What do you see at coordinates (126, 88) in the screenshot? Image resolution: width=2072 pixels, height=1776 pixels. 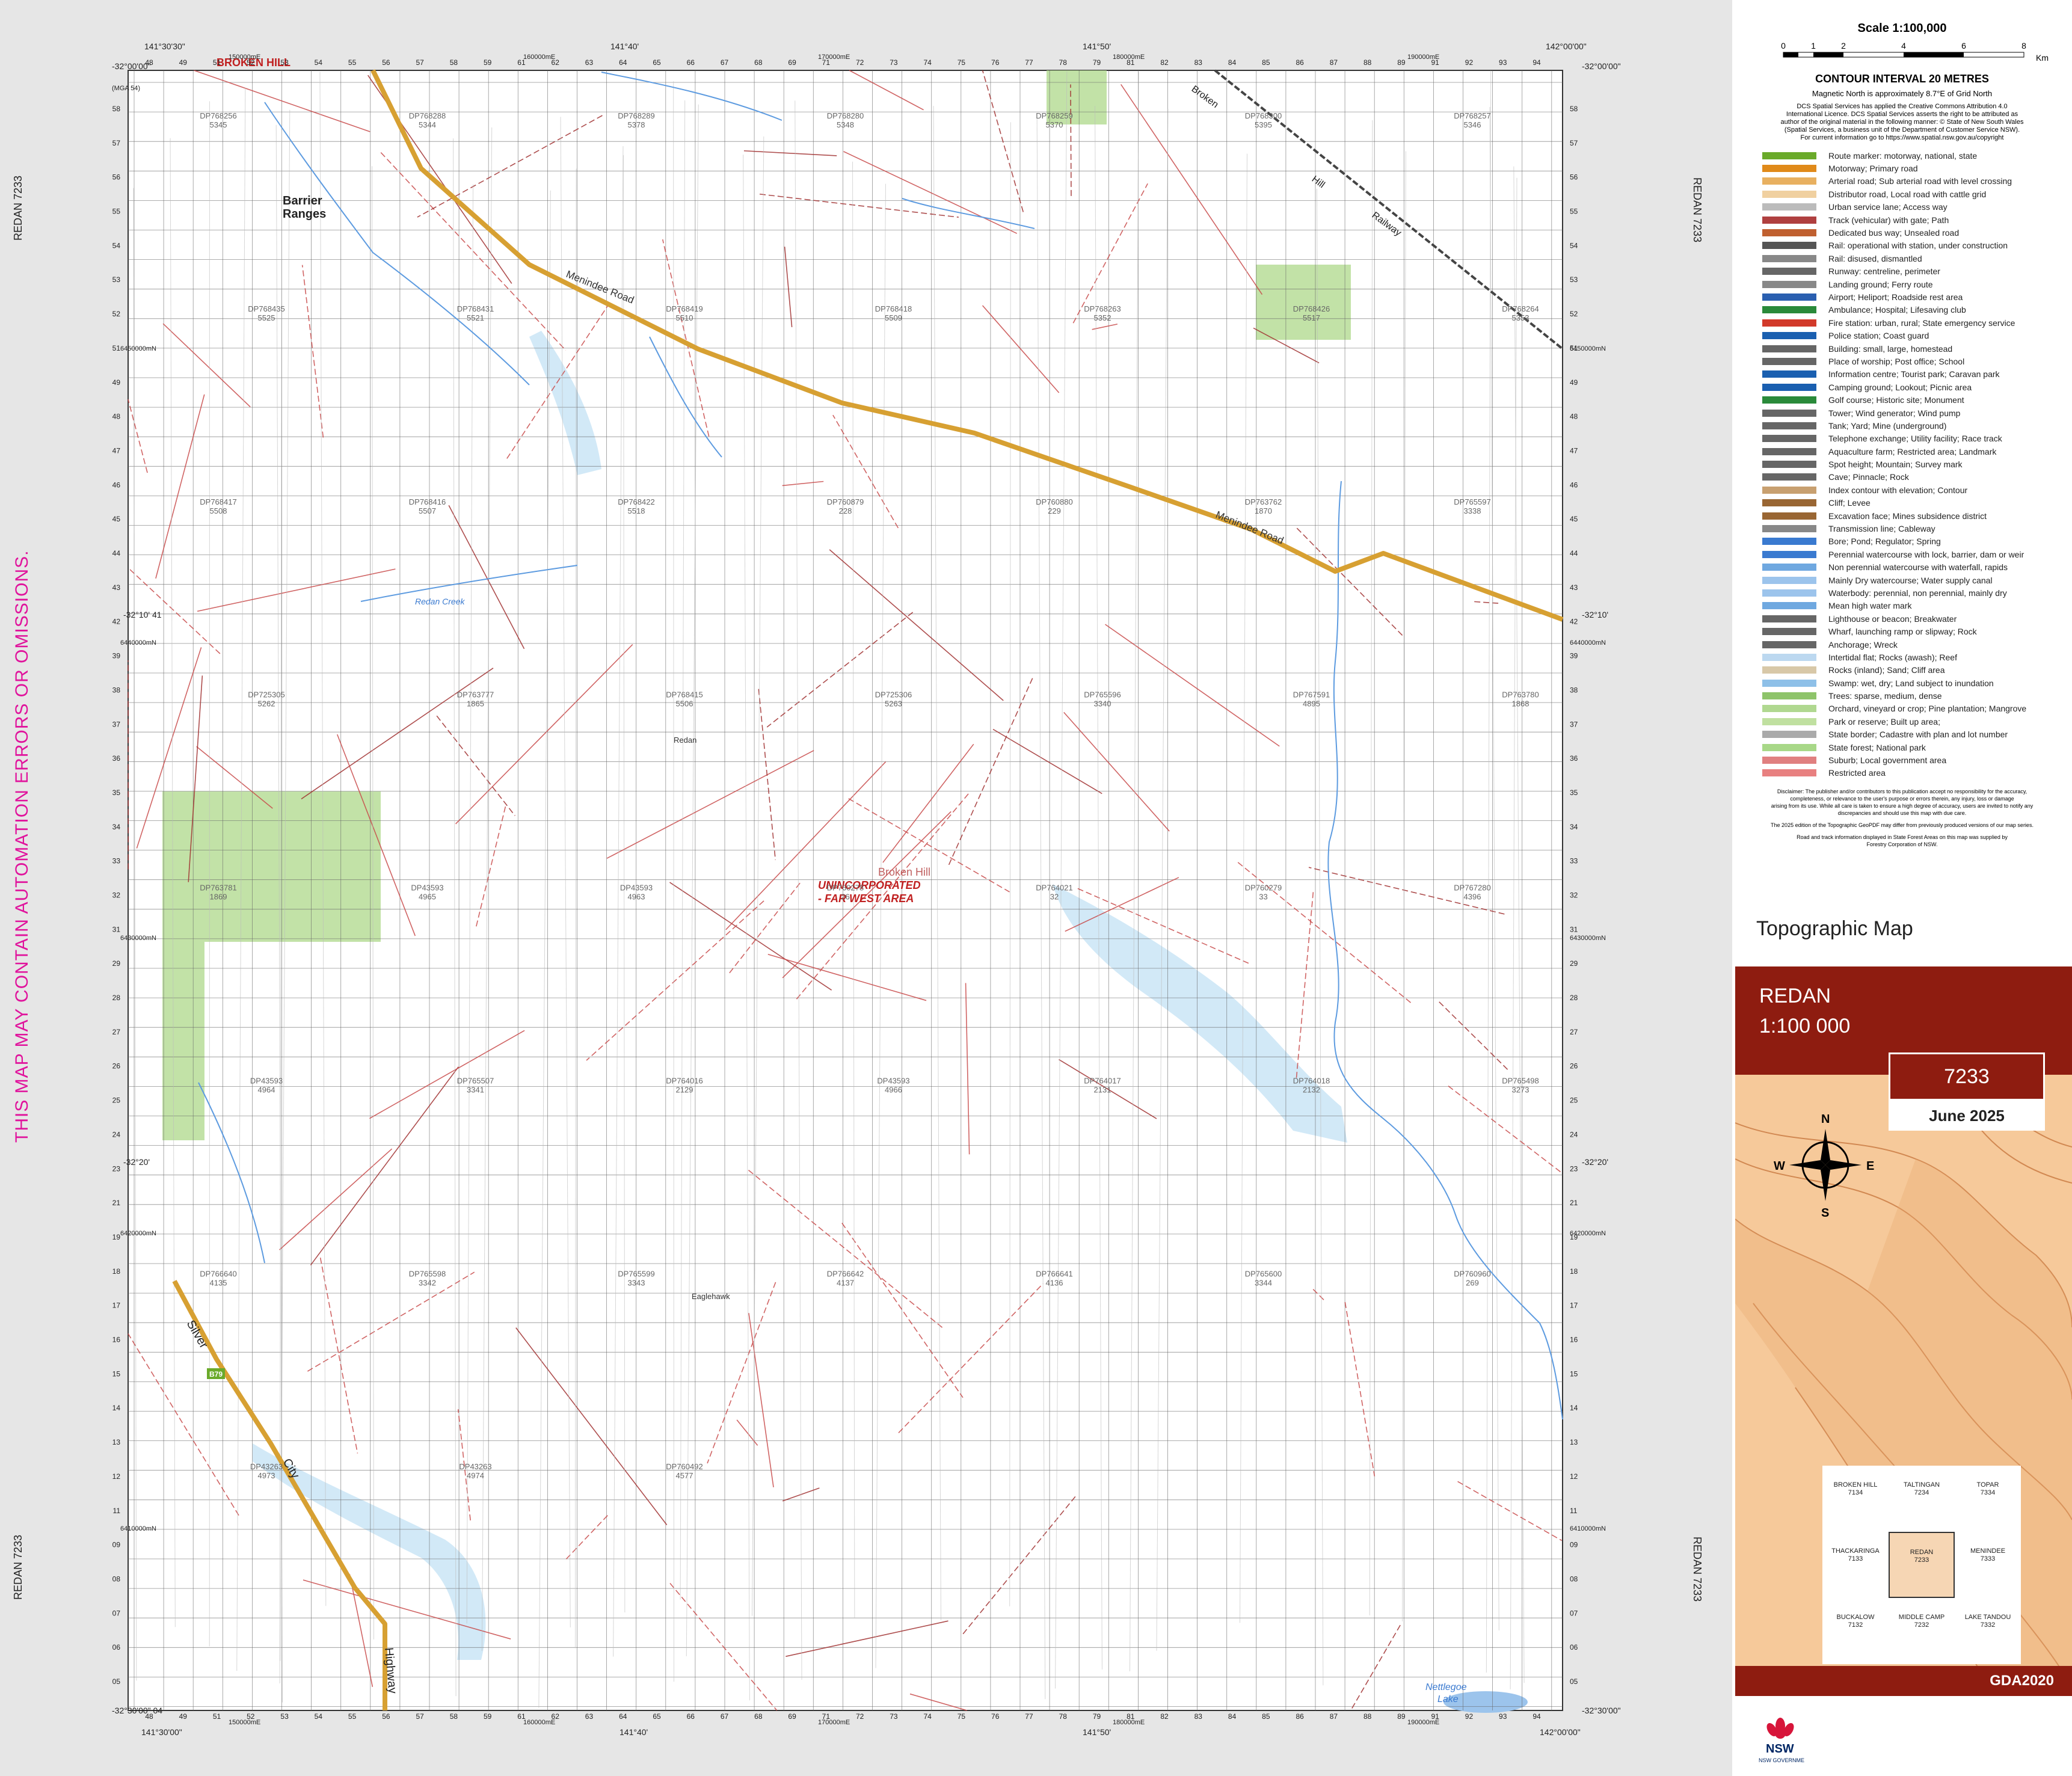 I see `mga-note: (MGA 54)` at bounding box center [126, 88].